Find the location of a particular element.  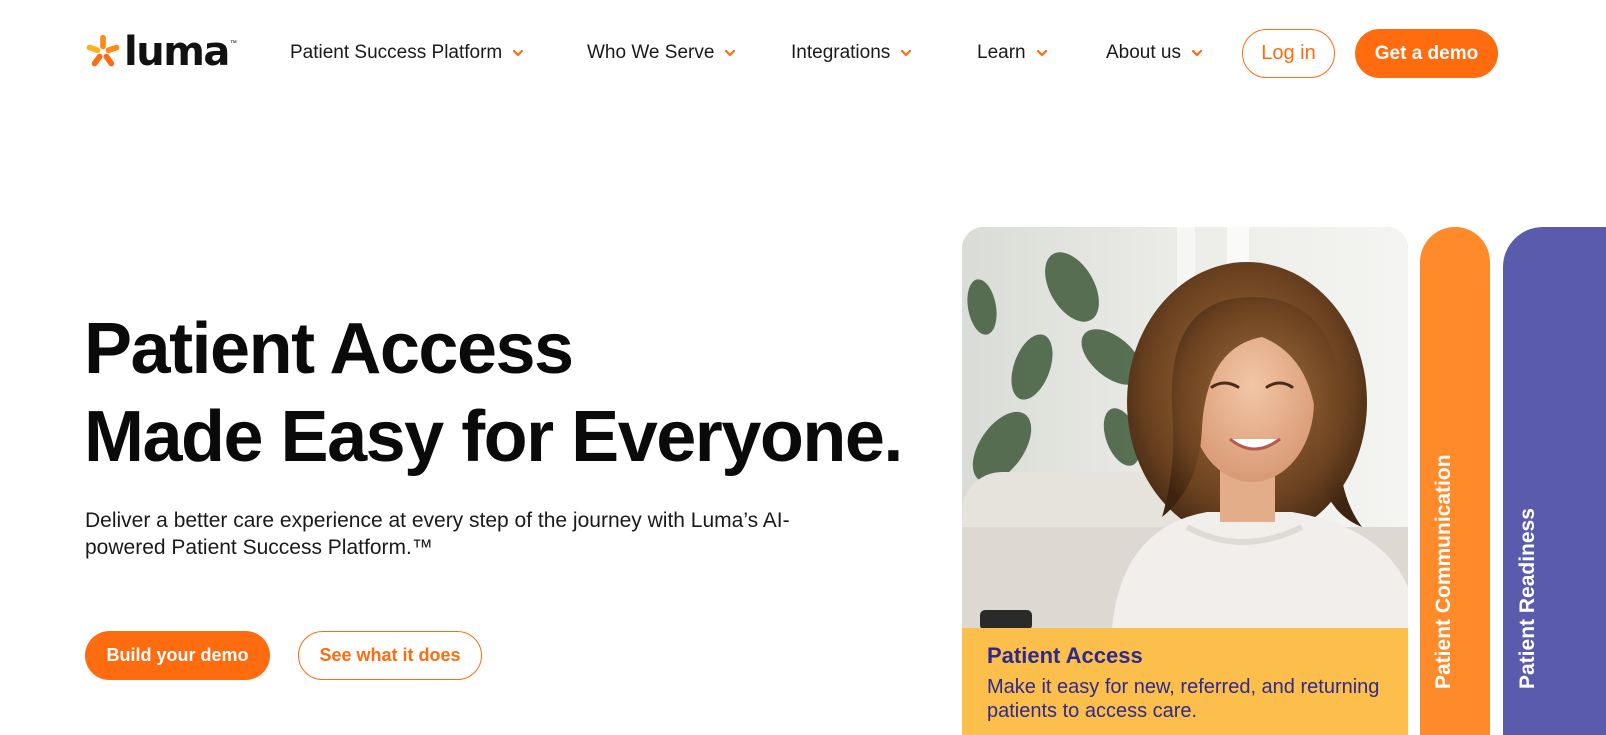

nav-patient-success-platform: Patient Success Platform is located at coordinates (407, 53).